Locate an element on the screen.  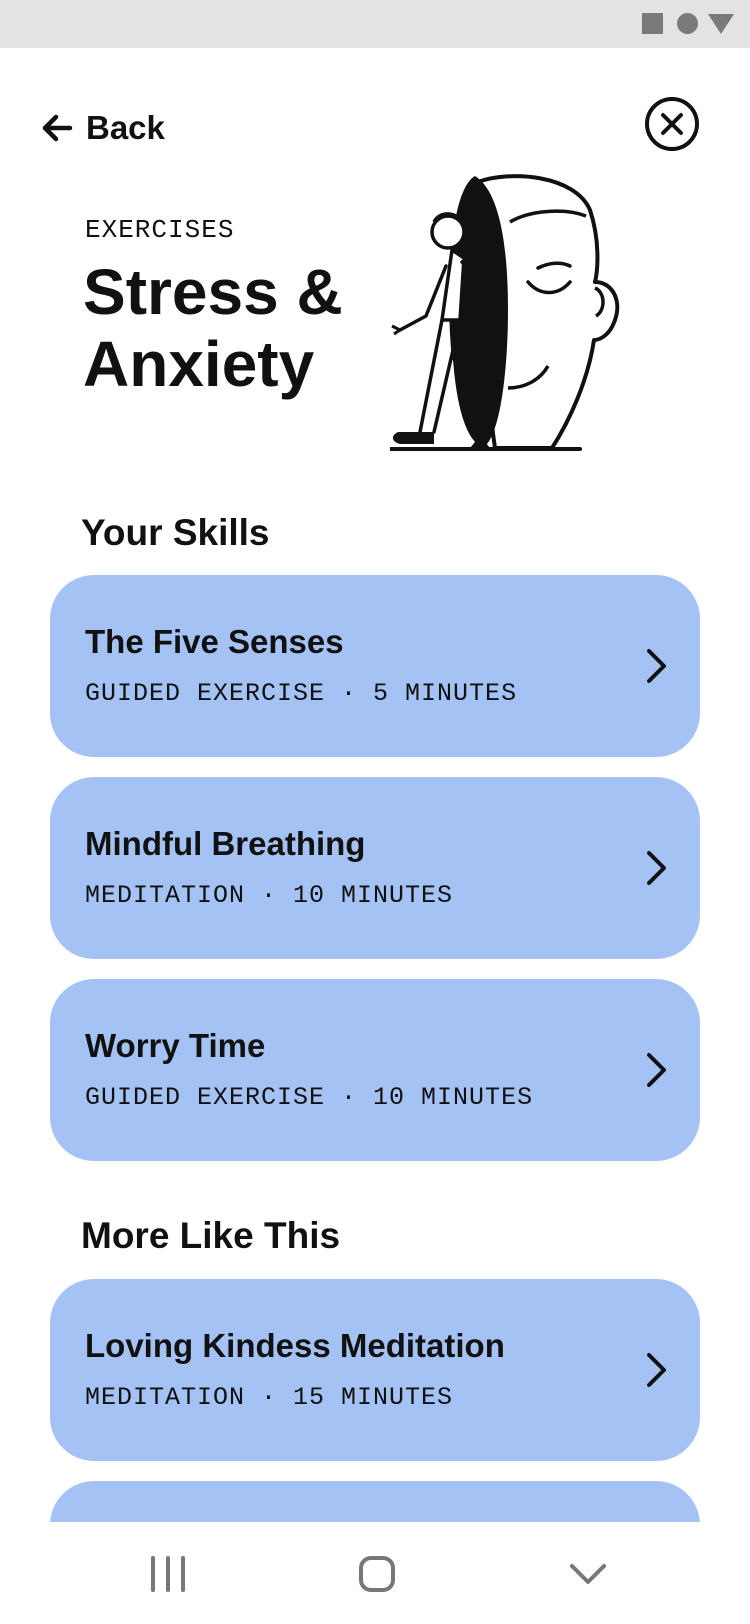
your-skills-heading: Your Skills is located at coordinates (175, 532).